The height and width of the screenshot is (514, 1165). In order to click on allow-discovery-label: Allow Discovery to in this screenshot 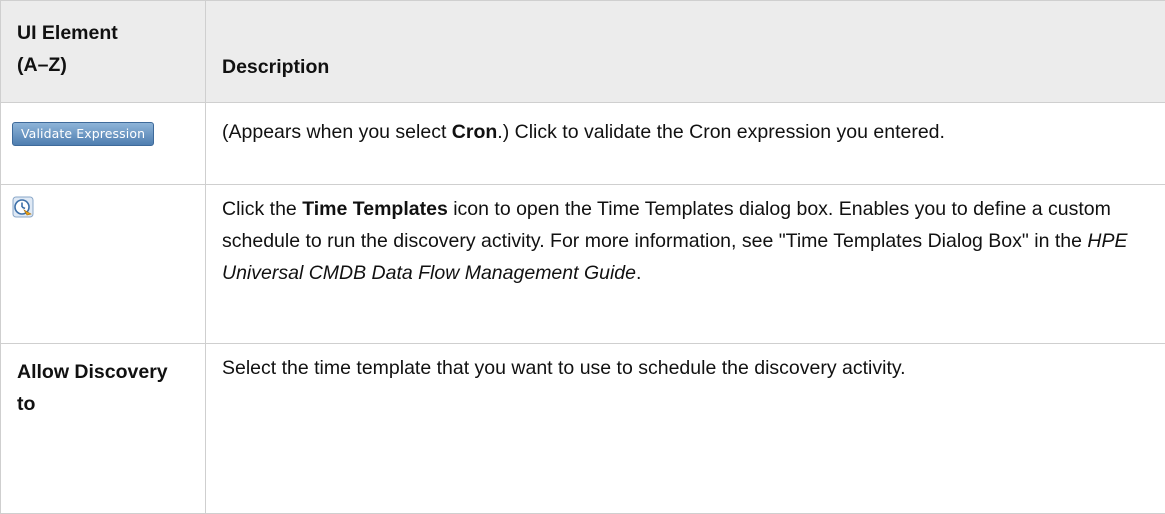, I will do `click(92, 388)`.